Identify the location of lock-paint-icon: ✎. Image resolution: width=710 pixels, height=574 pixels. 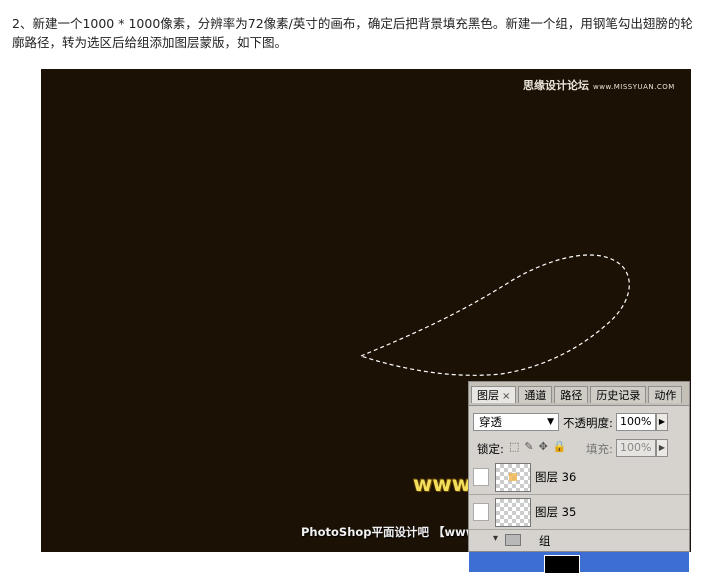
(528, 446).